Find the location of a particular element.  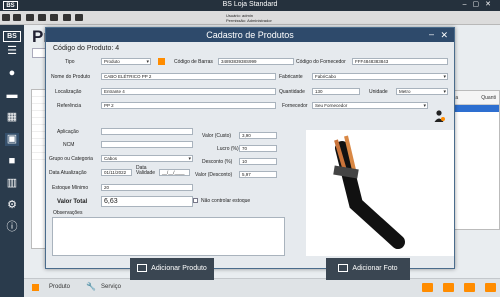

bottom-bar: Produto 🔧 Serviço is located at coordinates (262, 287).